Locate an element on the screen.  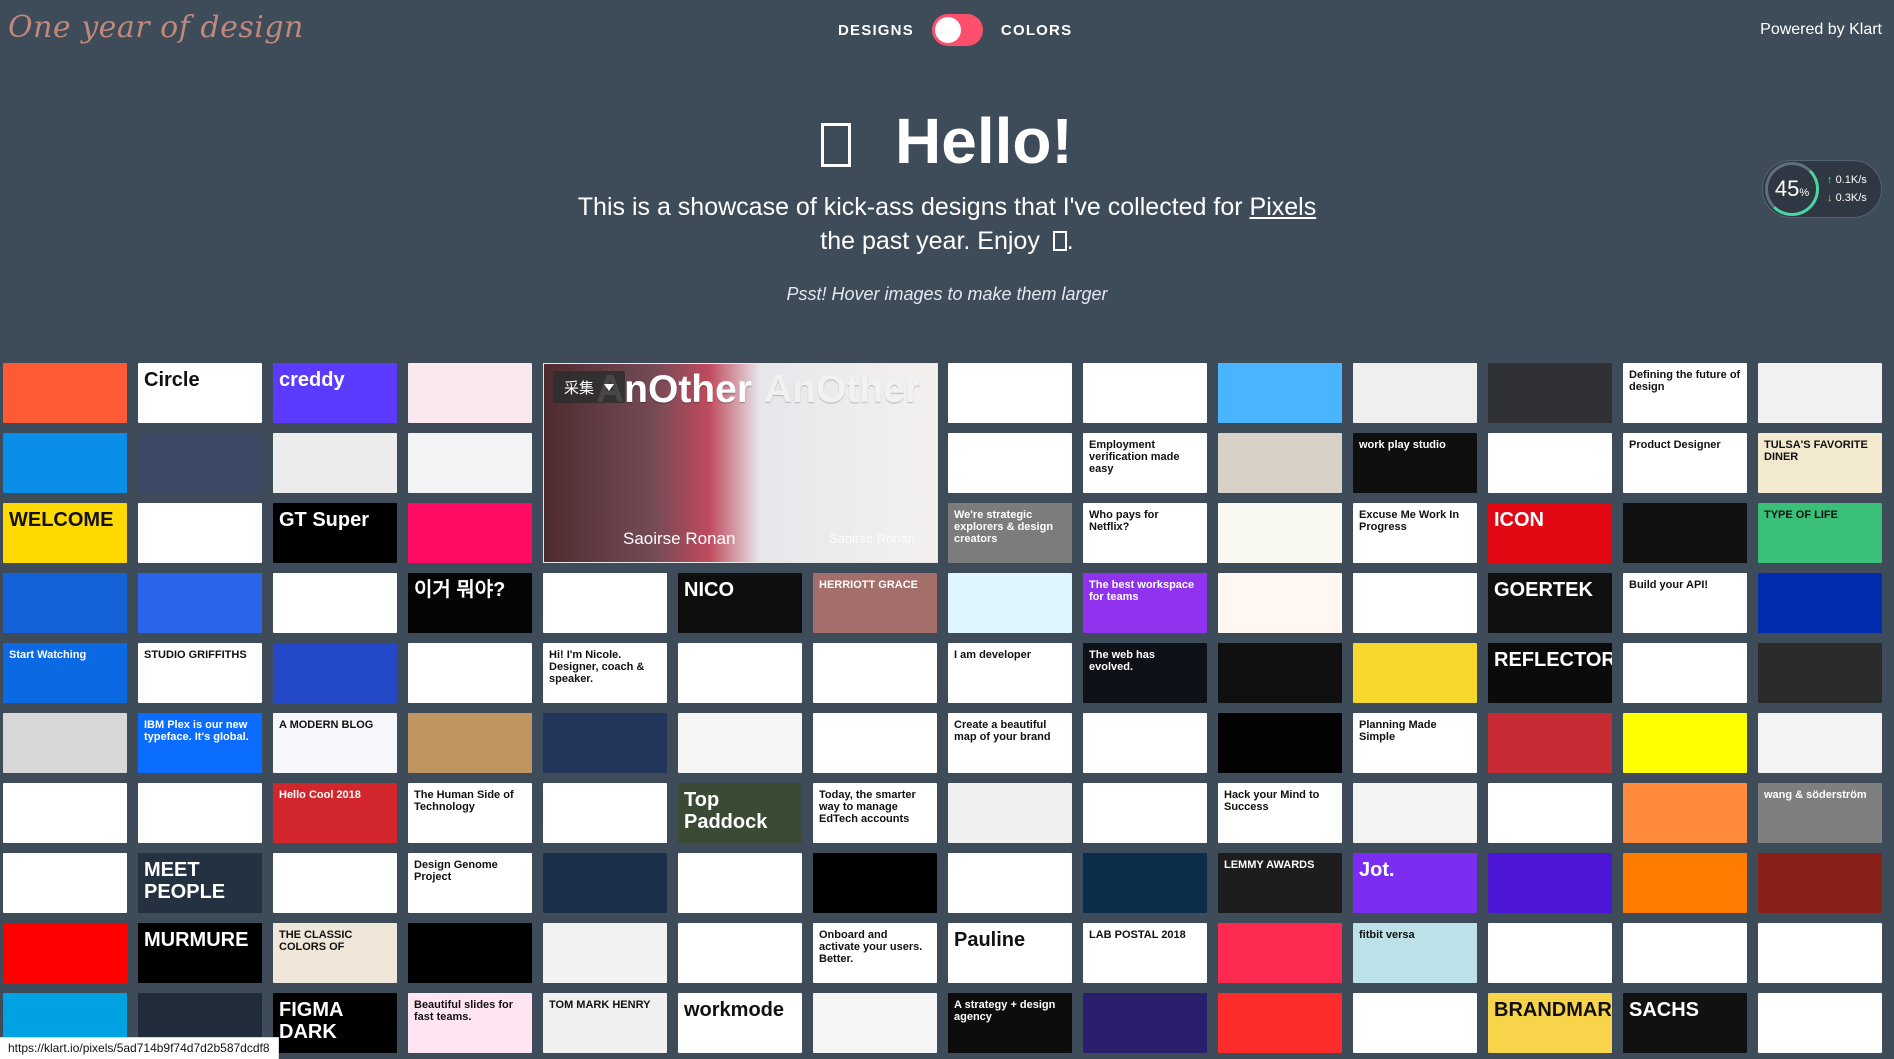
design-thumbnail: Defining the future of design is located at coordinates (1685, 393).